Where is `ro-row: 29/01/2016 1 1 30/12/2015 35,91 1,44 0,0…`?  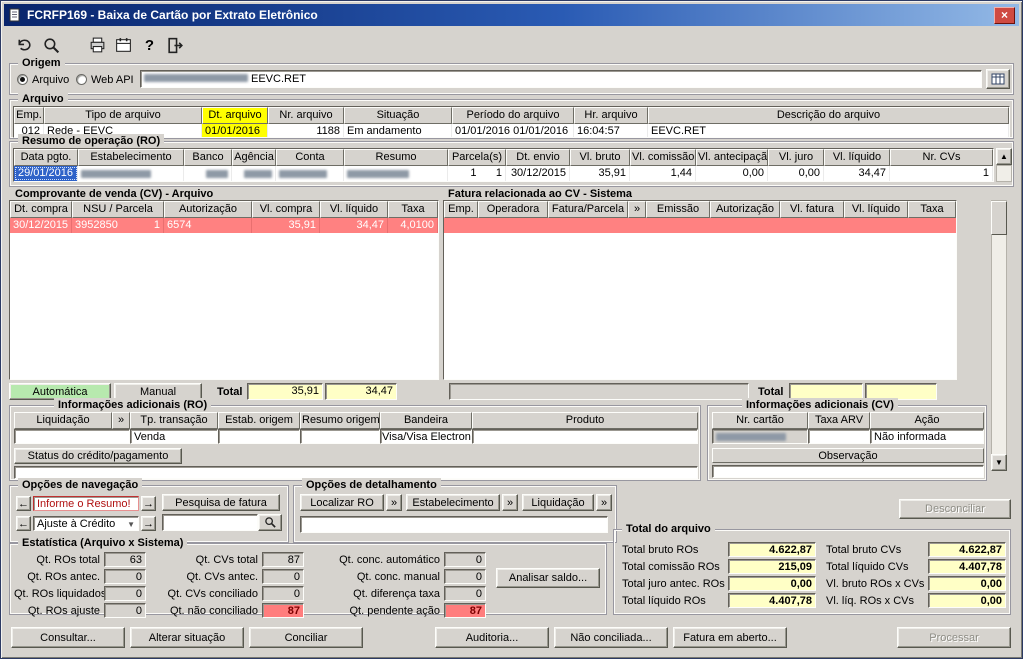
ro-row: 29/01/2016 1 1 30/12/2015 35,91 1,44 0,0… is located at coordinates (503, 173).